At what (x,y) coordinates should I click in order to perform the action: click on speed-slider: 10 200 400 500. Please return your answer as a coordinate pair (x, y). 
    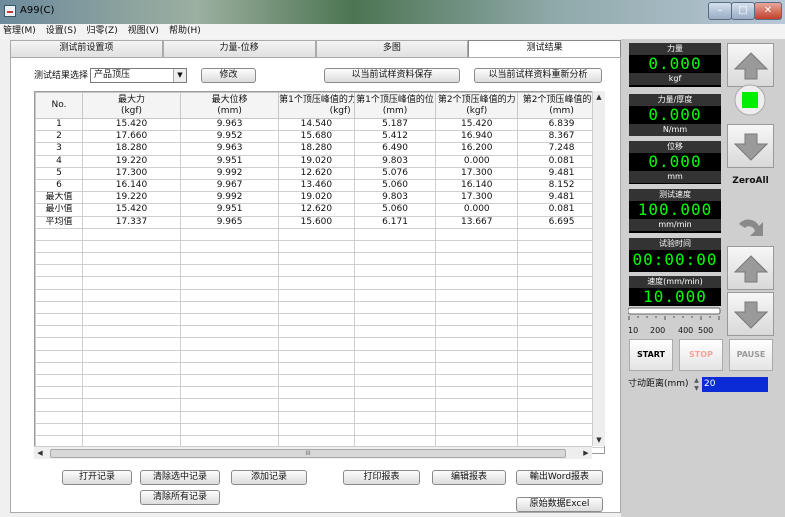
    Looking at the image, I should click on (676, 321).